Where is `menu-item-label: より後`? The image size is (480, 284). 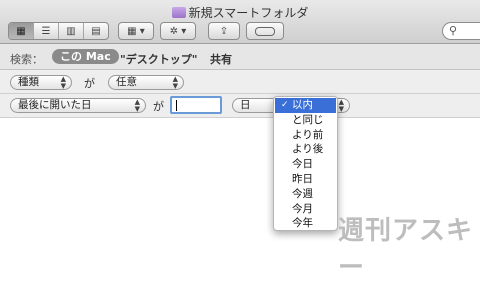
menu-item-label: より後 is located at coordinates (308, 149).